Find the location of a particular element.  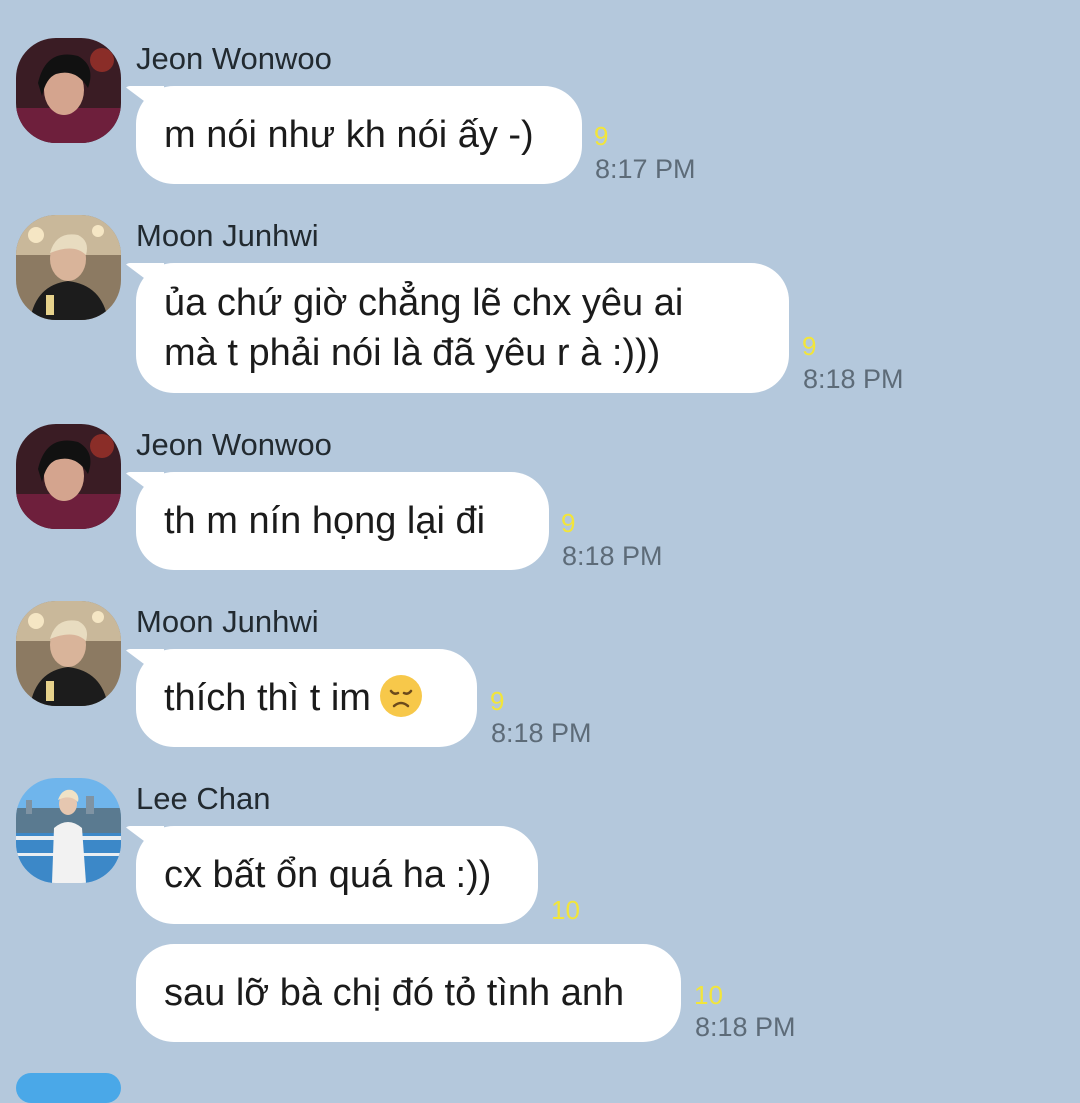

message-bubble: cx bất ổn quá ha :)) is located at coordinates (337, 875).